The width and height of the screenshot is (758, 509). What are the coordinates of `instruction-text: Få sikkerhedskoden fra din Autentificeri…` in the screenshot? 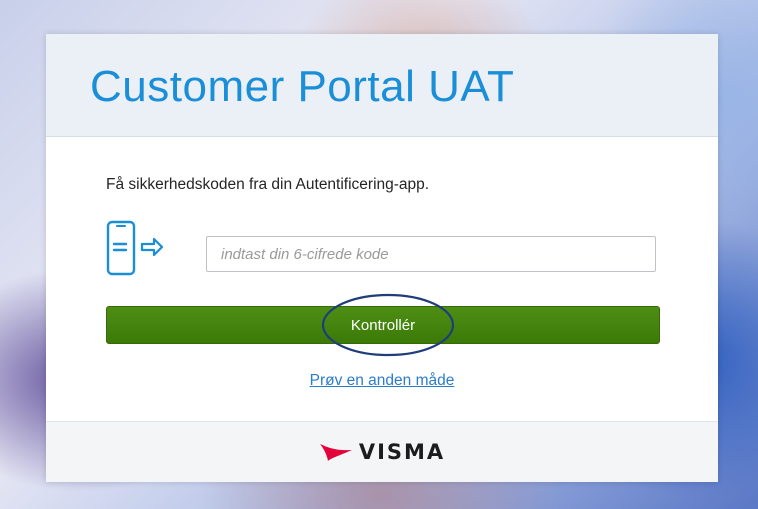 It's located at (268, 184).